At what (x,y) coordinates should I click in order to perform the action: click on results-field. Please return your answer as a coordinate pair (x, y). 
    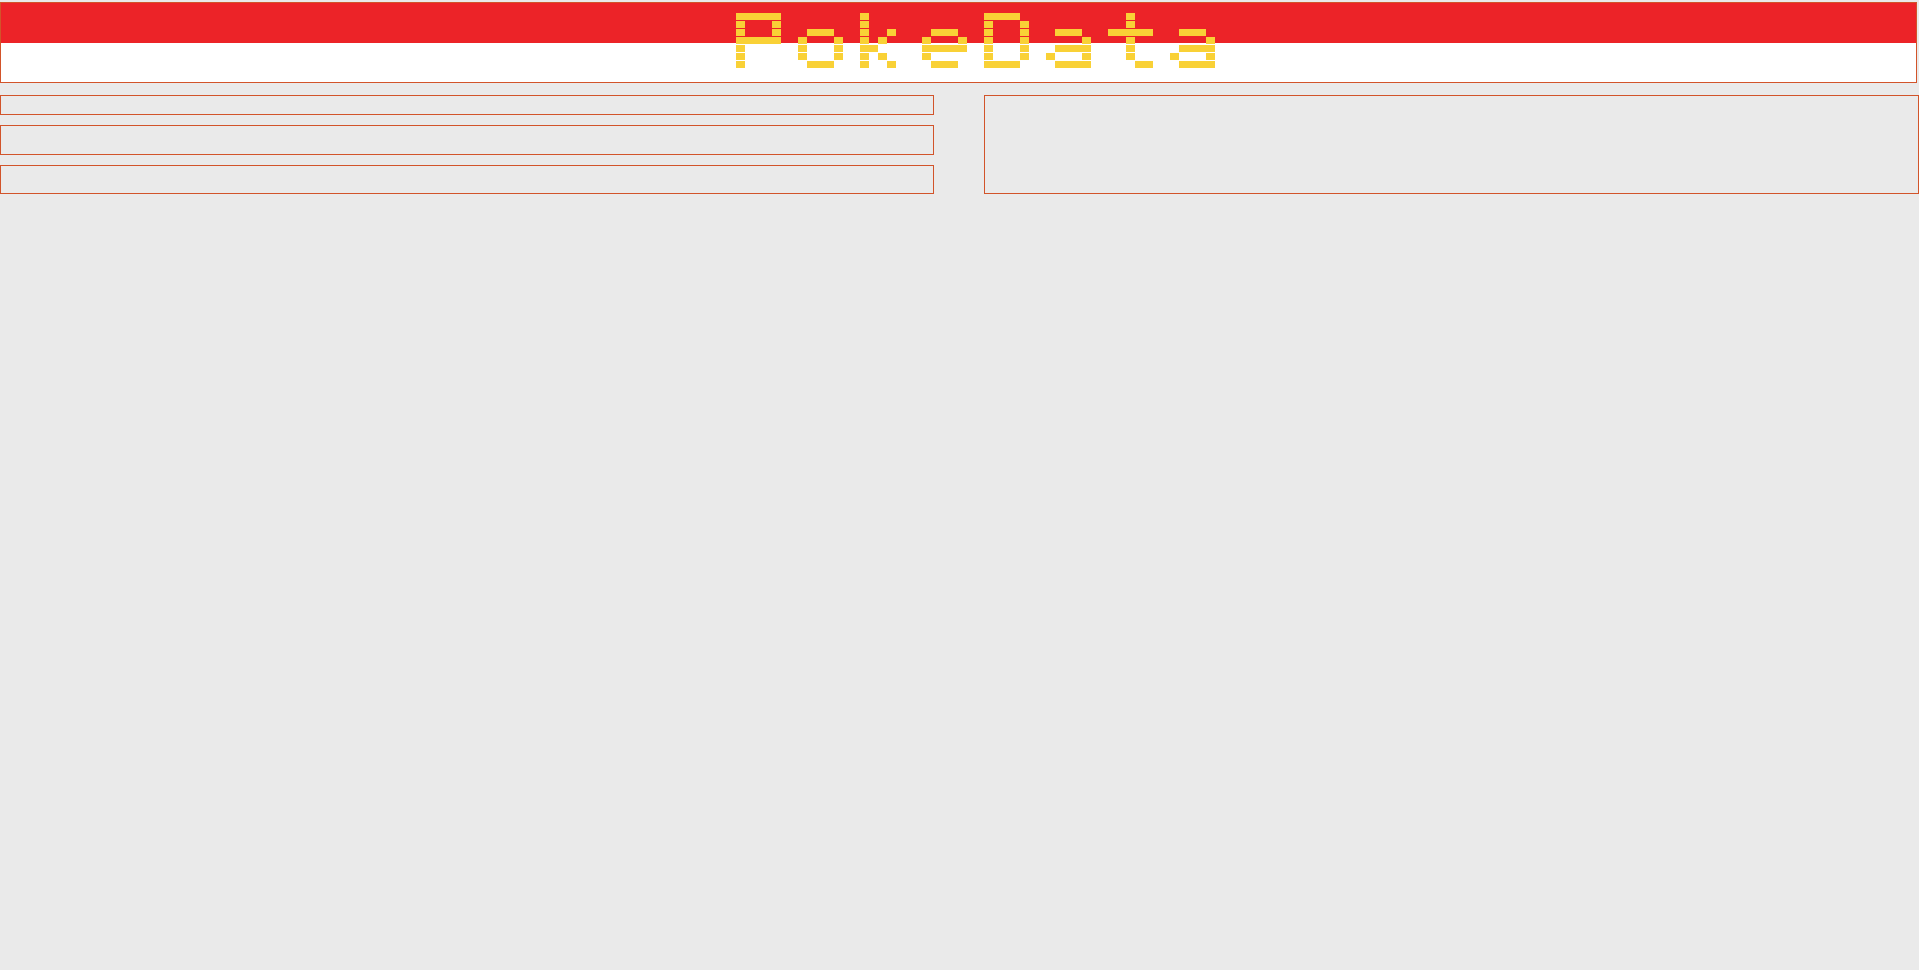
    Looking at the image, I should click on (467, 179).